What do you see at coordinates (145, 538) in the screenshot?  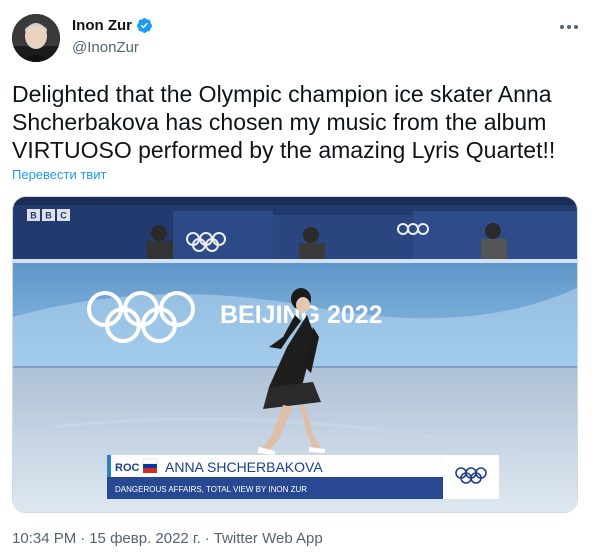 I see `tweet-date: 15 февр. 2022 г.` at bounding box center [145, 538].